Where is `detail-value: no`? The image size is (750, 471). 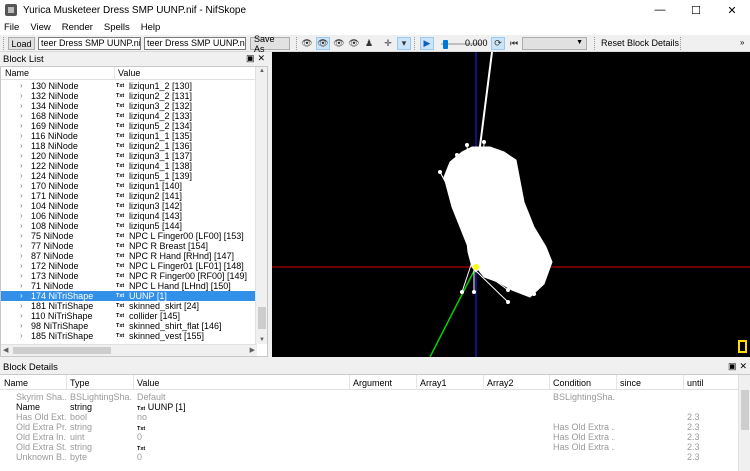 detail-value: no is located at coordinates (242, 417).